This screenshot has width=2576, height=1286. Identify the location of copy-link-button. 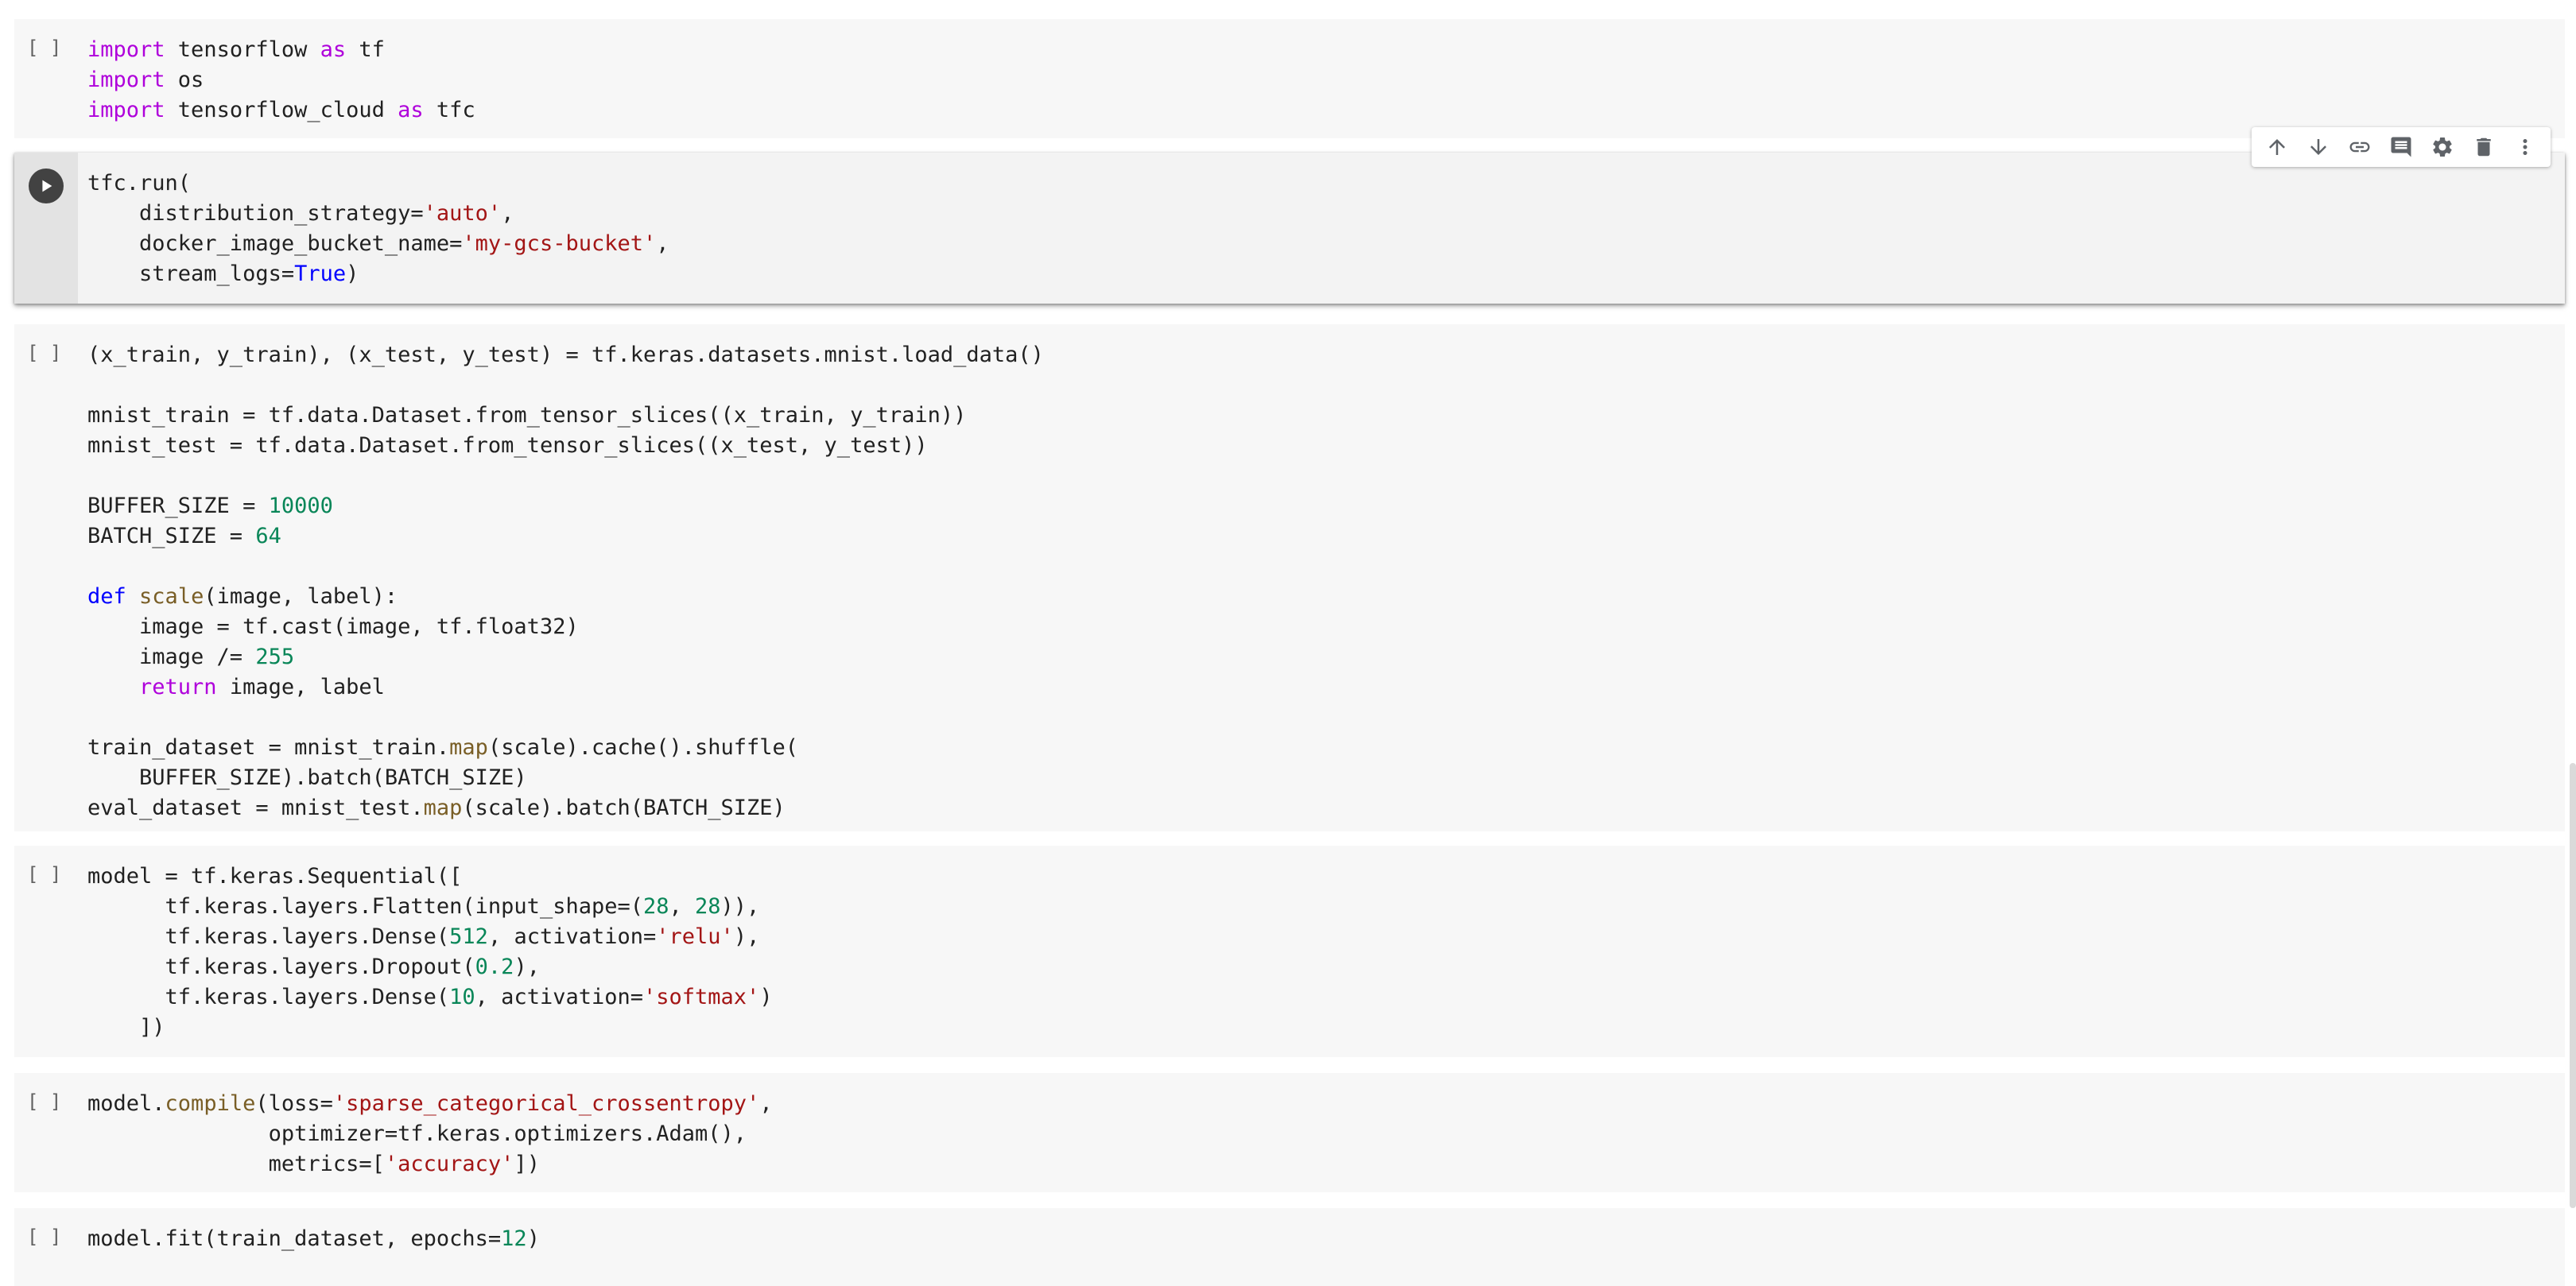
(2359, 147).